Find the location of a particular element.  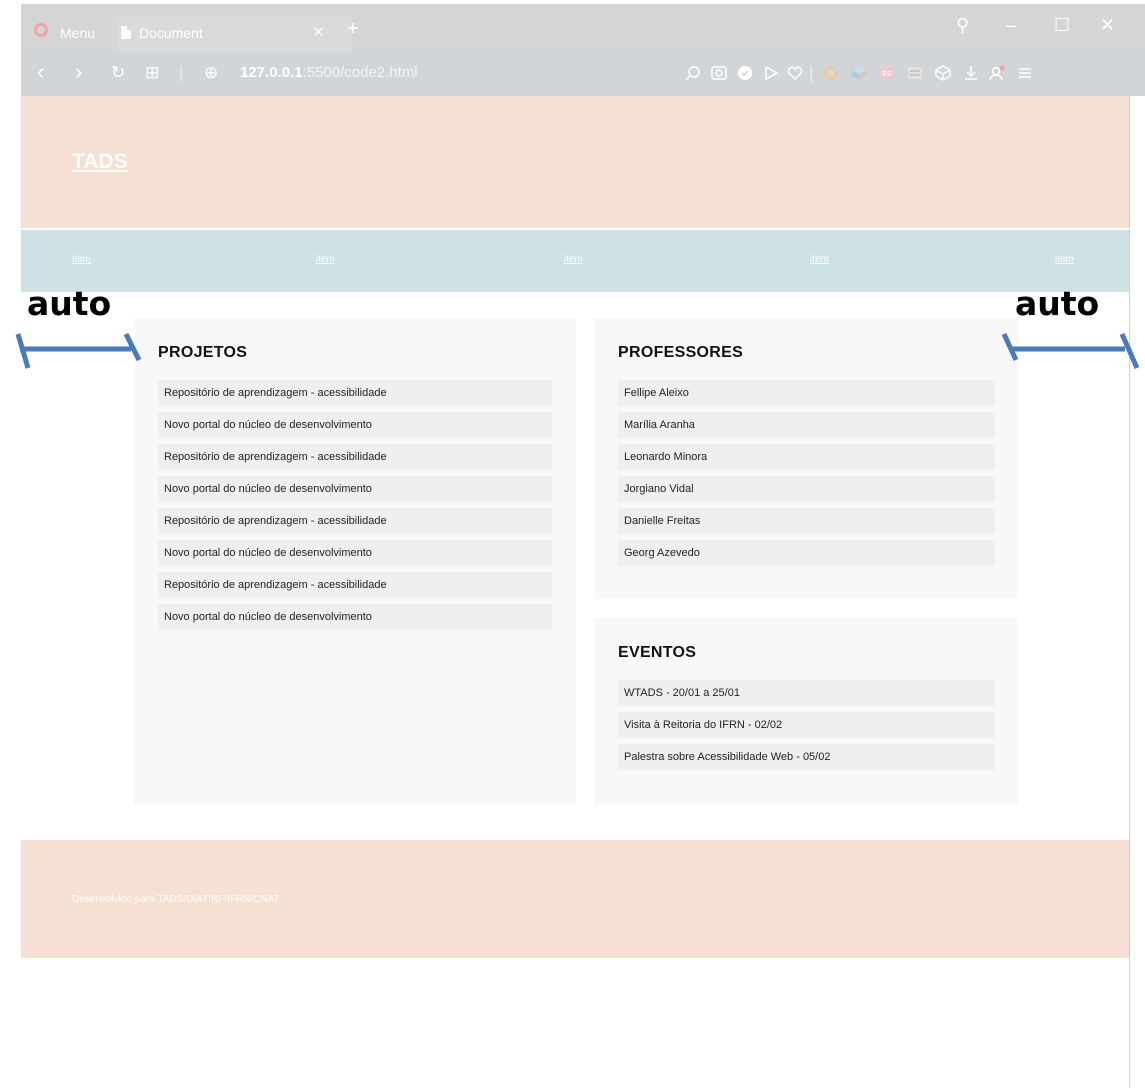

reload-icon: ↻ is located at coordinates (118, 73).